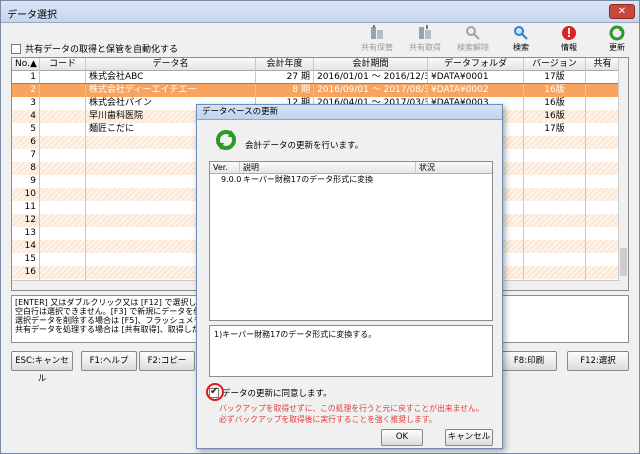 This screenshot has height=454, width=640. I want to click on auto-share-checkbox-box, so click(16, 48).